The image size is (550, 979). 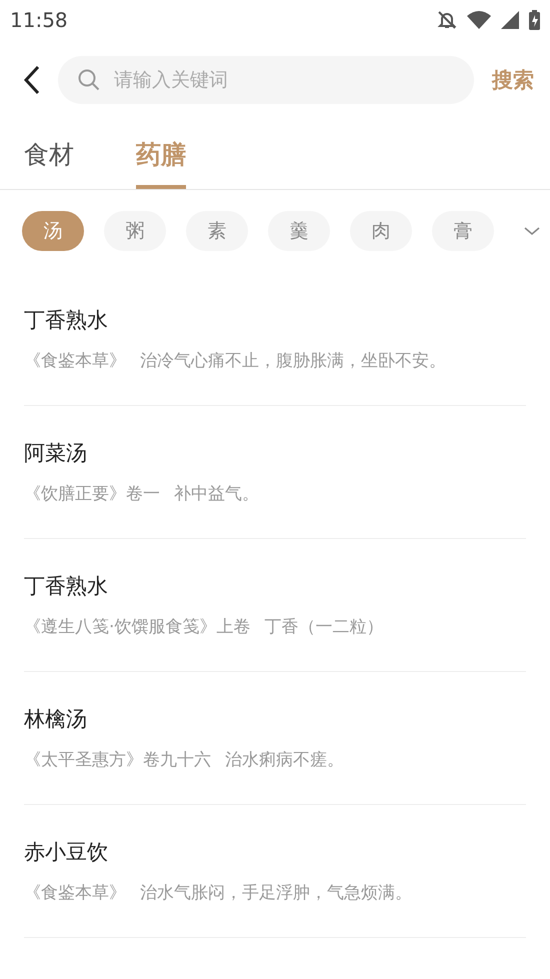 I want to click on recipe-description: 治水气胀闷，手足浮肿，气急烦满。, so click(x=276, y=893).